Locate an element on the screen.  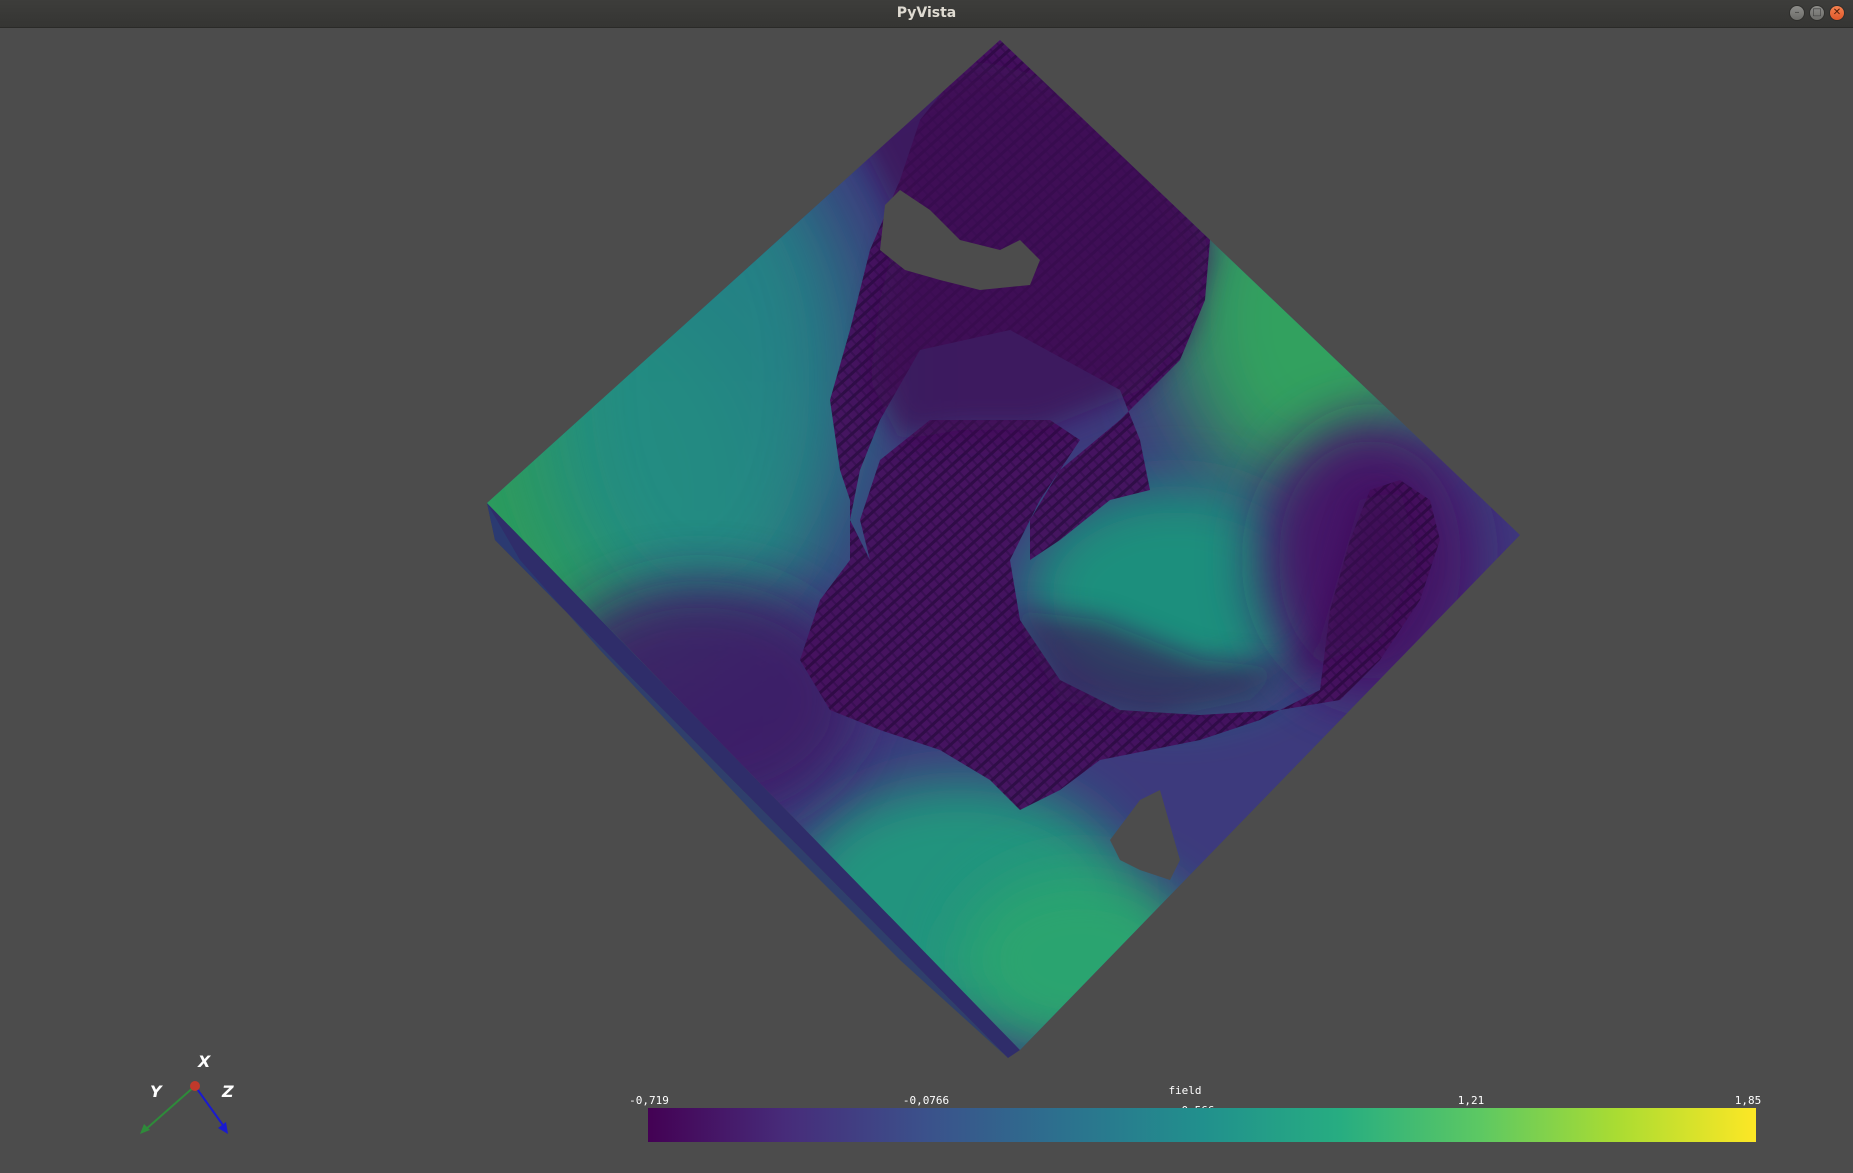
y-axis-arrowhead is located at coordinates (145, 1129).